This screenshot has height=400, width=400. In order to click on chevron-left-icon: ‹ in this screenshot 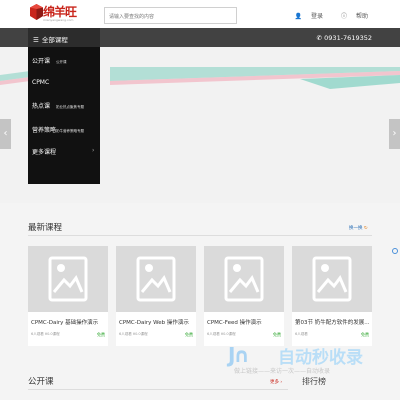, I will do `click(5, 133)`.